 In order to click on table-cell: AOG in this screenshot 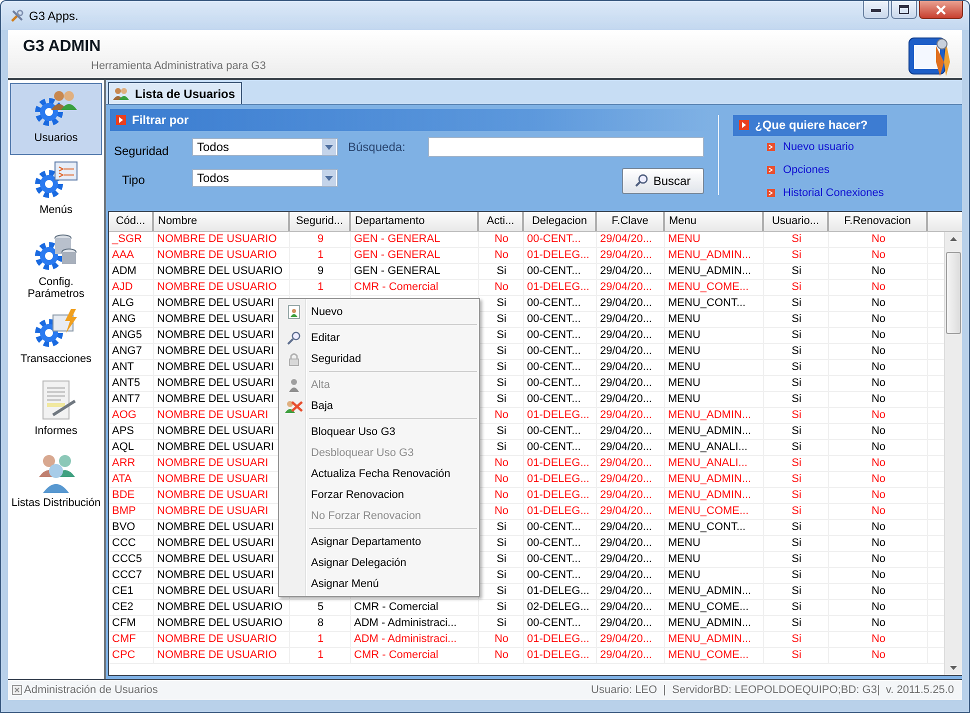, I will do `click(131, 415)`.